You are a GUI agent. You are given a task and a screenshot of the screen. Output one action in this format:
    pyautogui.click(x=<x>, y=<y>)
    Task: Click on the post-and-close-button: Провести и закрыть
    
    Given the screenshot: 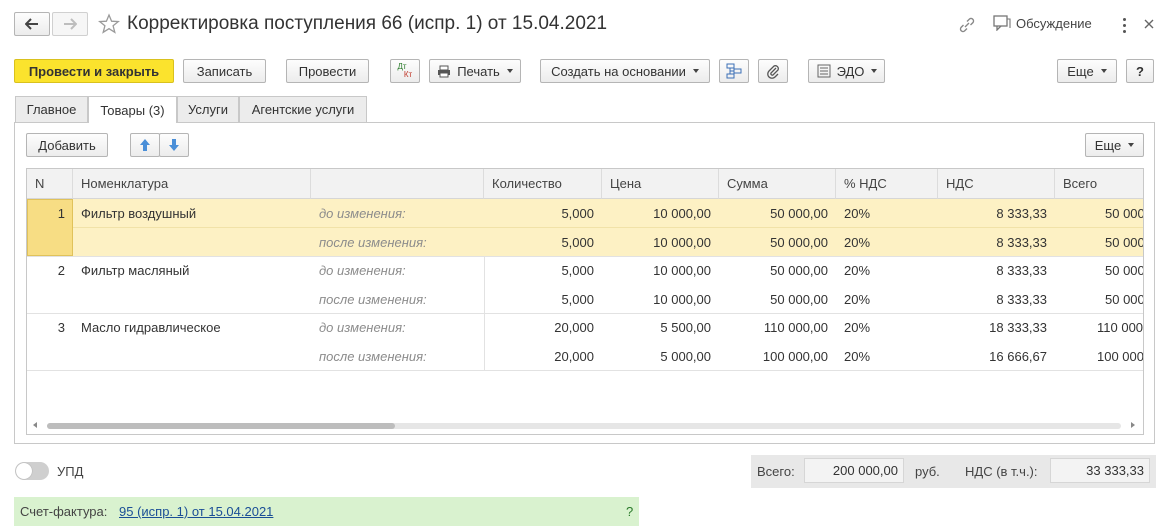 What is the action you would take?
    pyautogui.click(x=94, y=71)
    